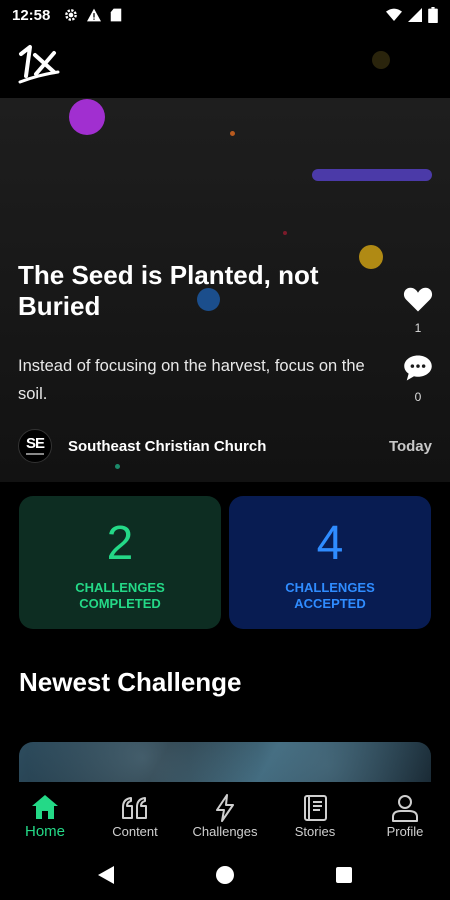 The height and width of the screenshot is (900, 450). What do you see at coordinates (330, 543) in the screenshot?
I see `challenges-accepted-count: 4` at bounding box center [330, 543].